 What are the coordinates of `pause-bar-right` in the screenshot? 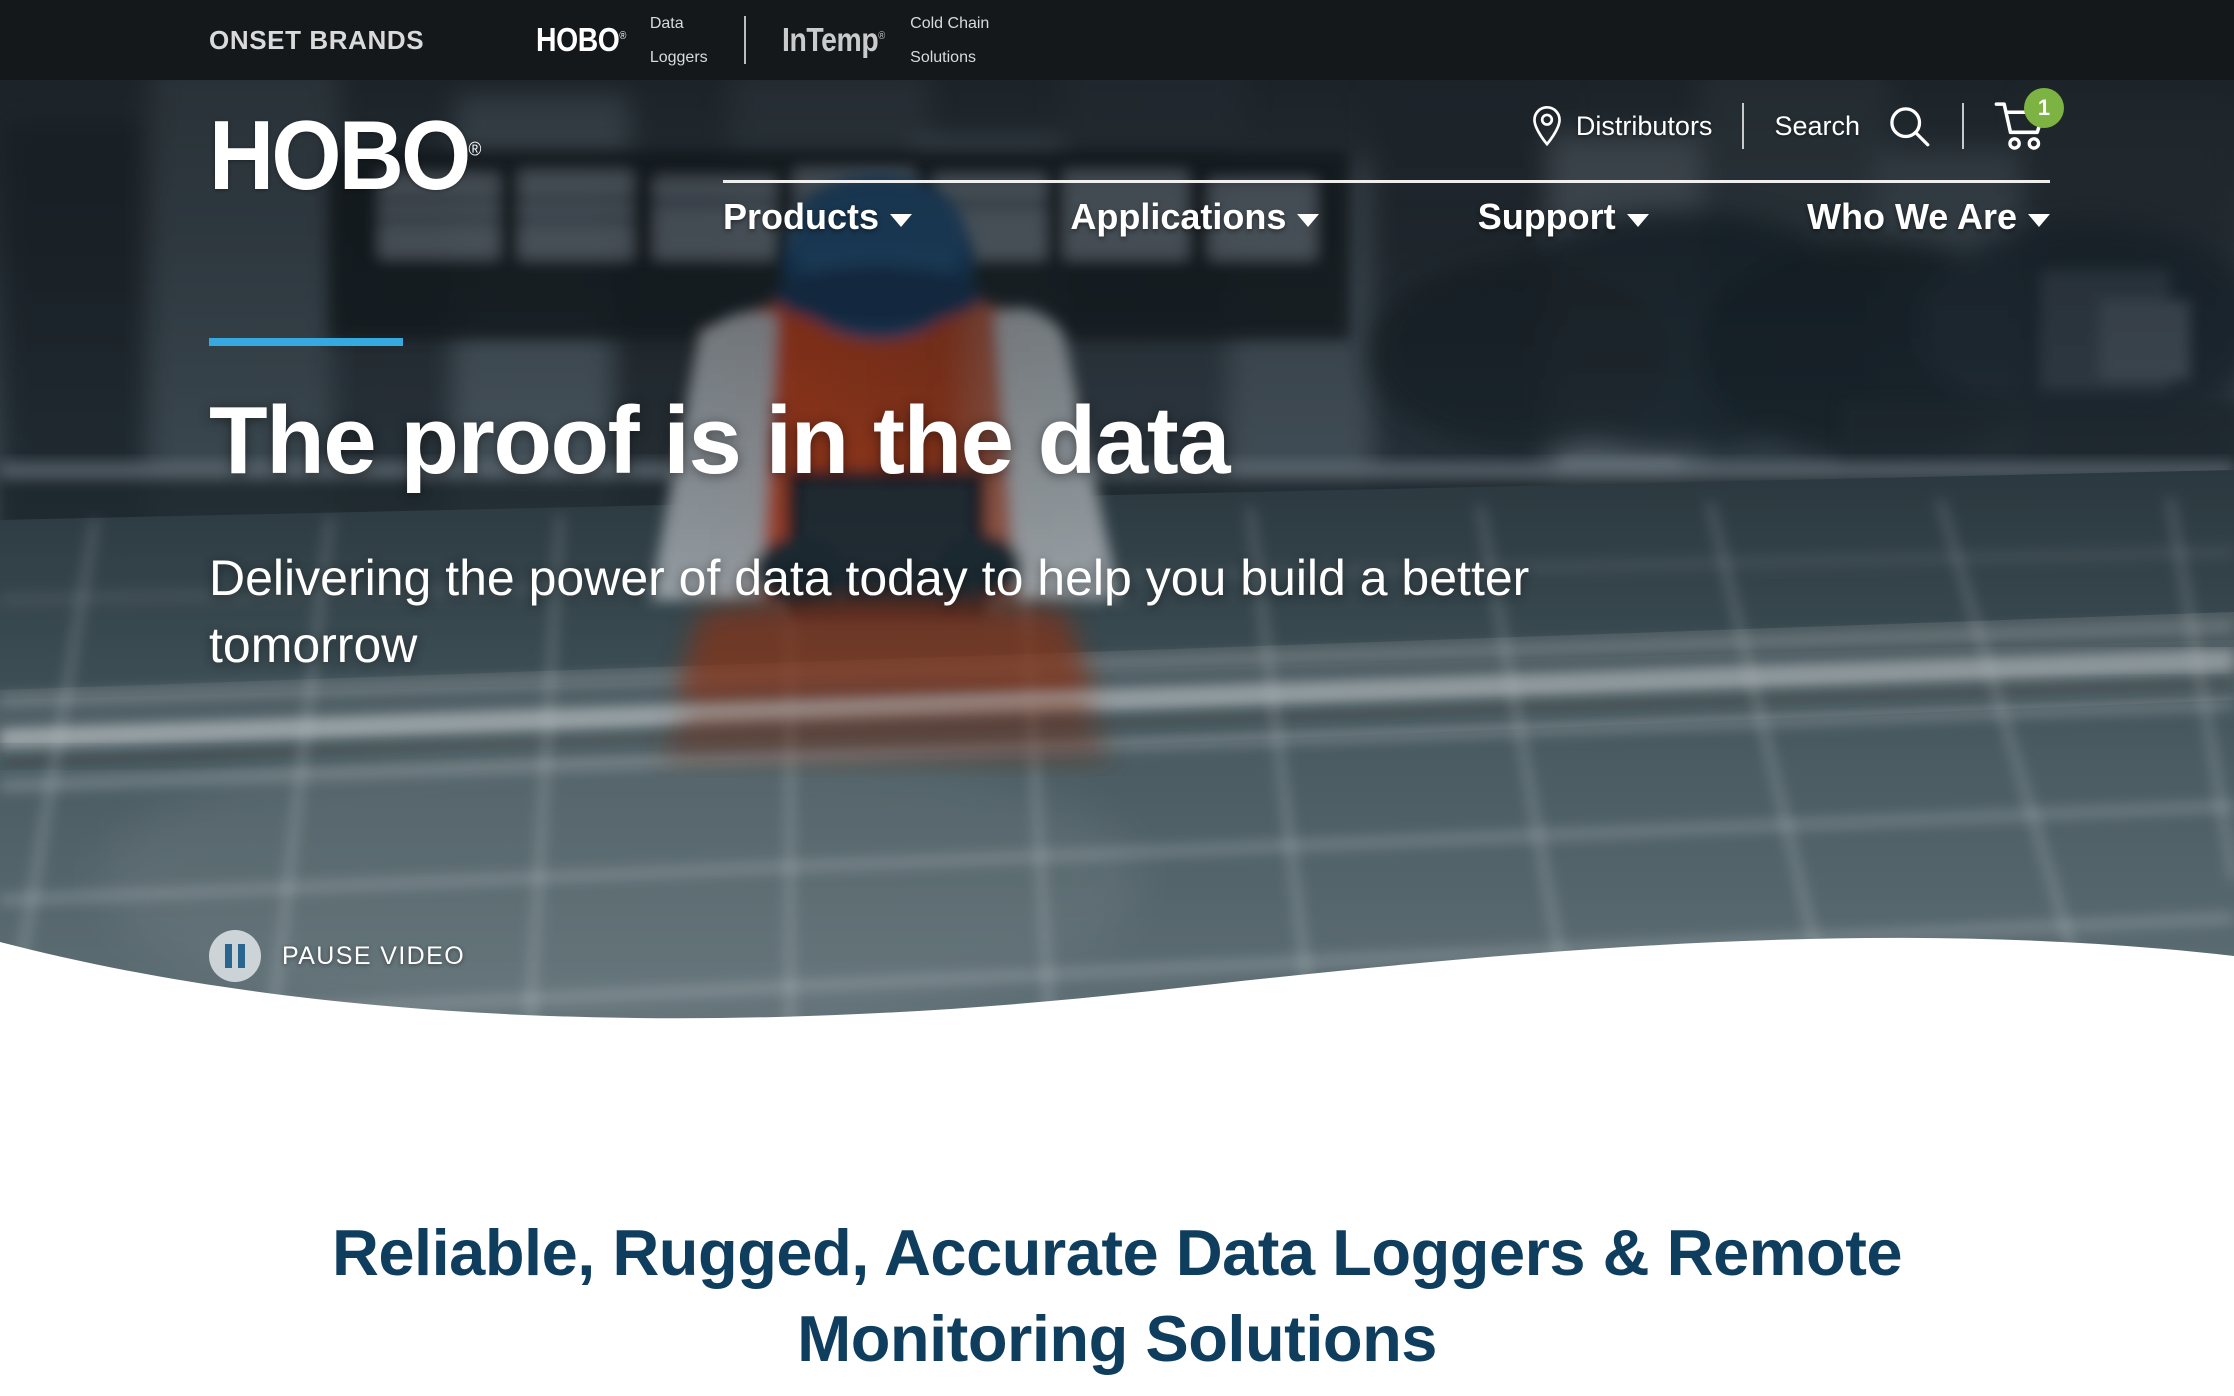 It's located at (241, 956).